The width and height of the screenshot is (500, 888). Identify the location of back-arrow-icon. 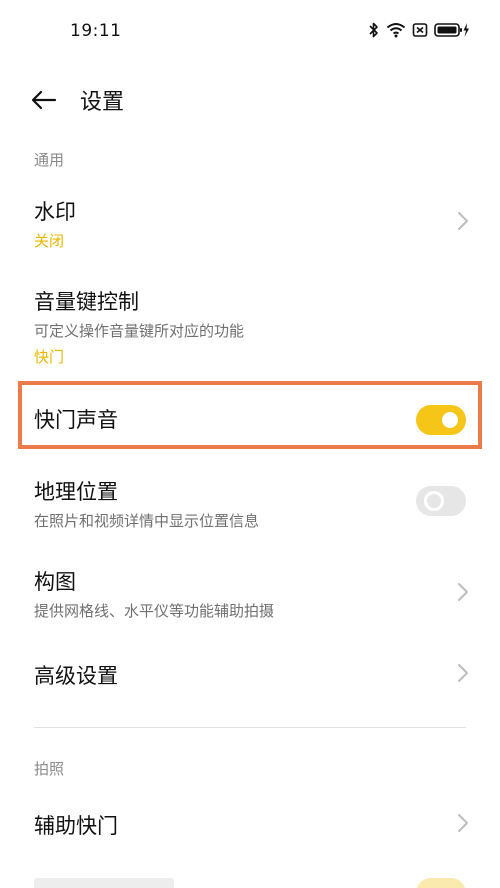
(44, 100).